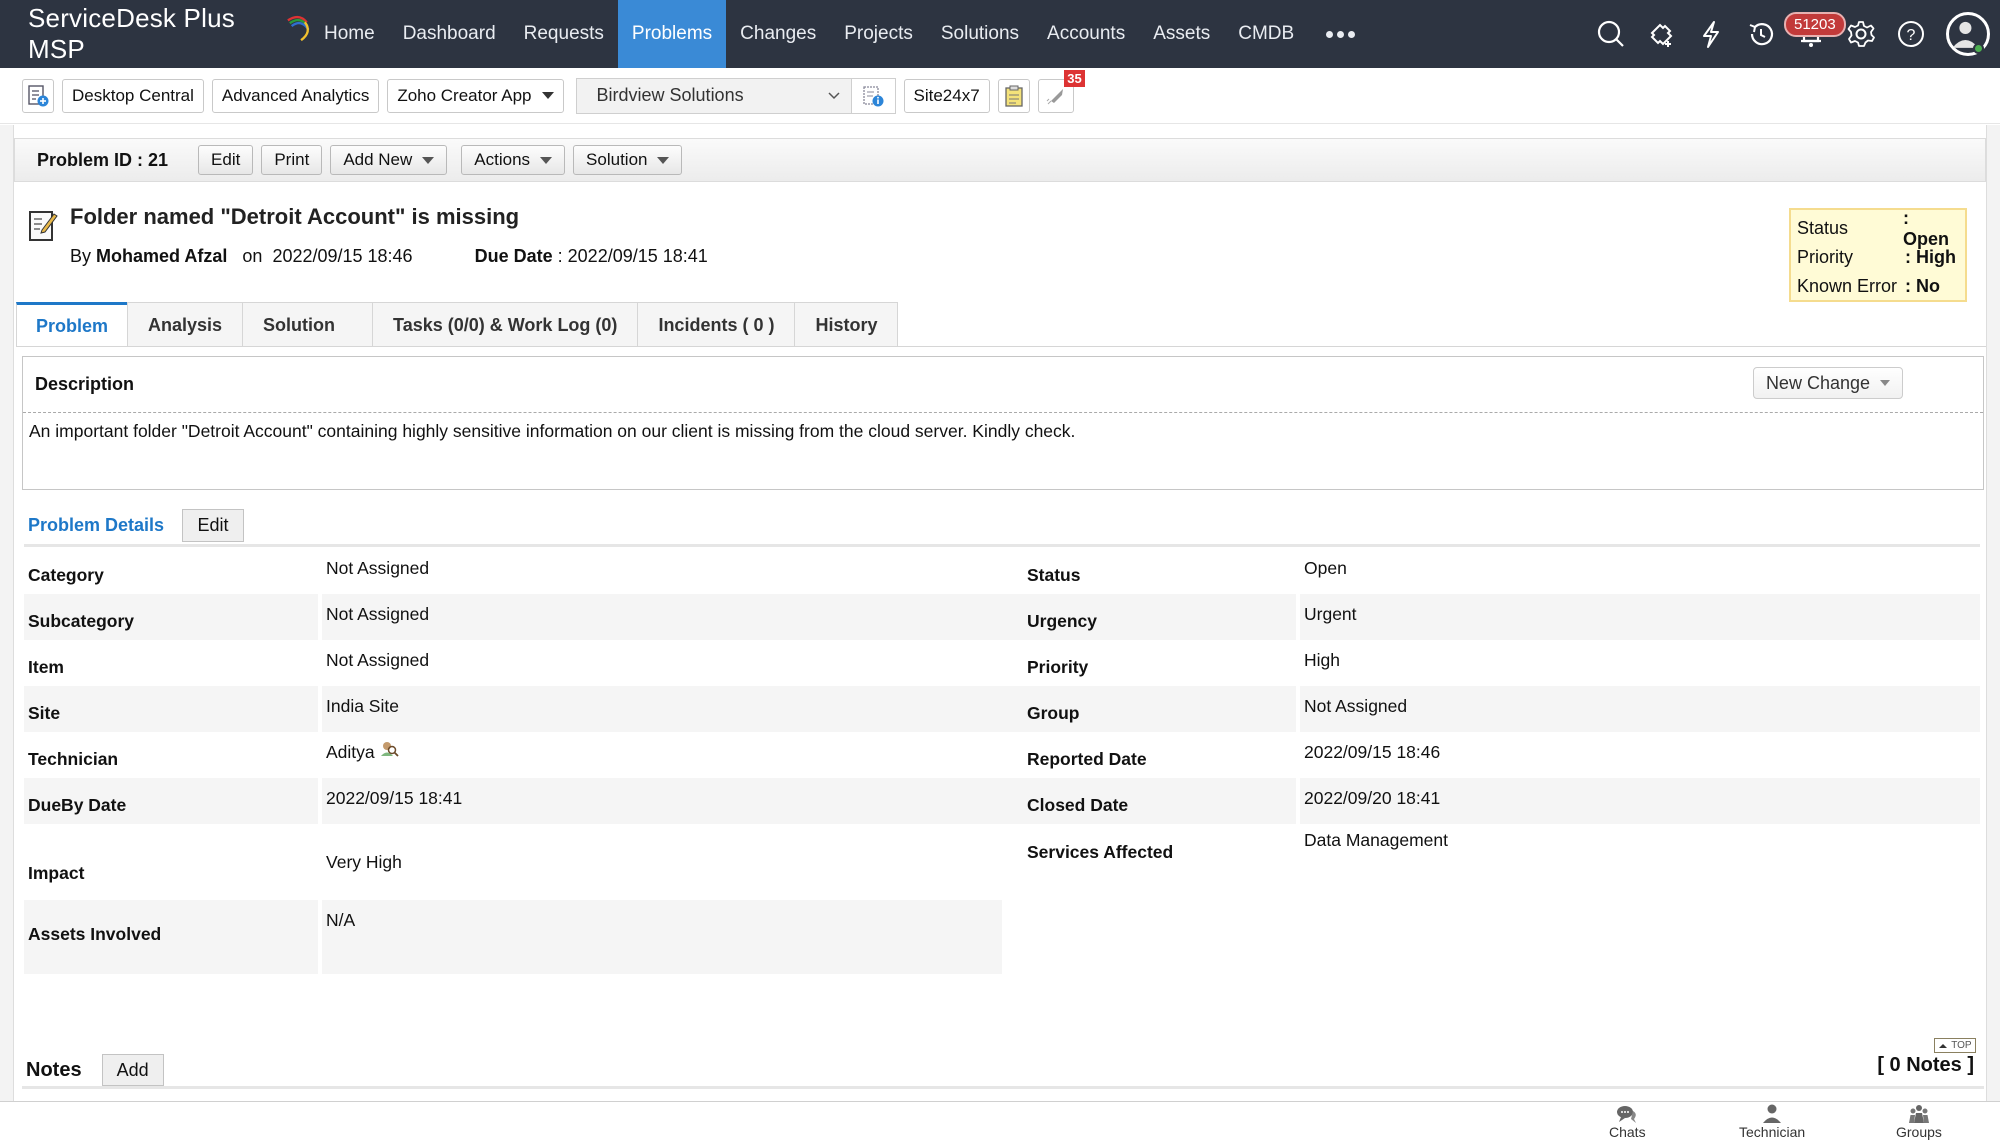 The image size is (2000, 1140). What do you see at coordinates (1491, 571) in the screenshot?
I see `detail-status: Status Open` at bounding box center [1491, 571].